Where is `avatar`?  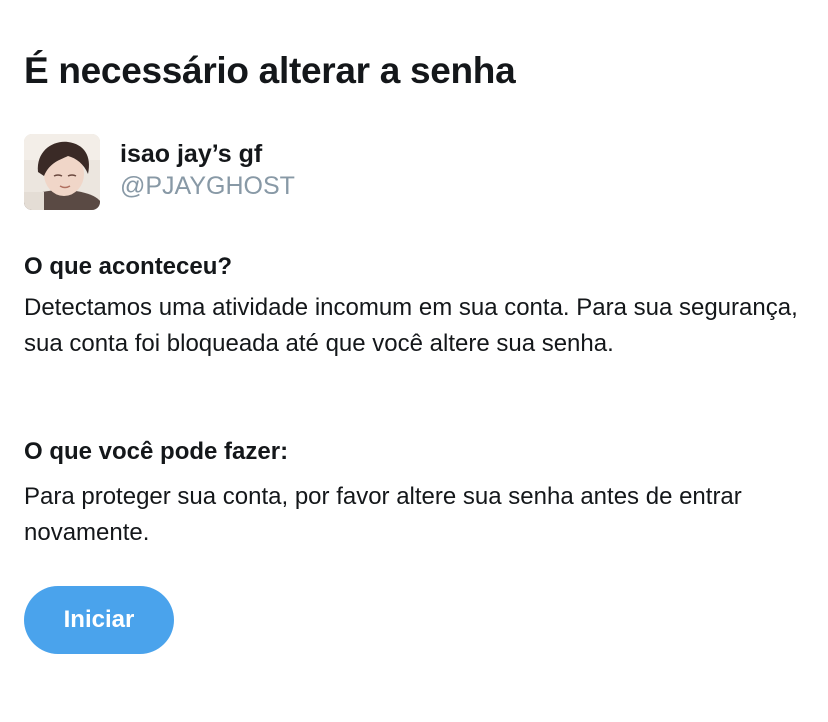 avatar is located at coordinates (62, 172).